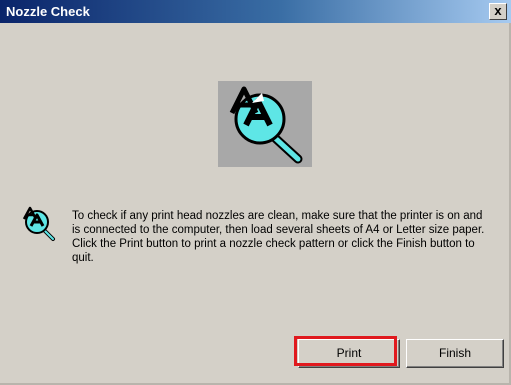 This screenshot has height=385, width=511. I want to click on magnifier-icon, so click(266, 125).